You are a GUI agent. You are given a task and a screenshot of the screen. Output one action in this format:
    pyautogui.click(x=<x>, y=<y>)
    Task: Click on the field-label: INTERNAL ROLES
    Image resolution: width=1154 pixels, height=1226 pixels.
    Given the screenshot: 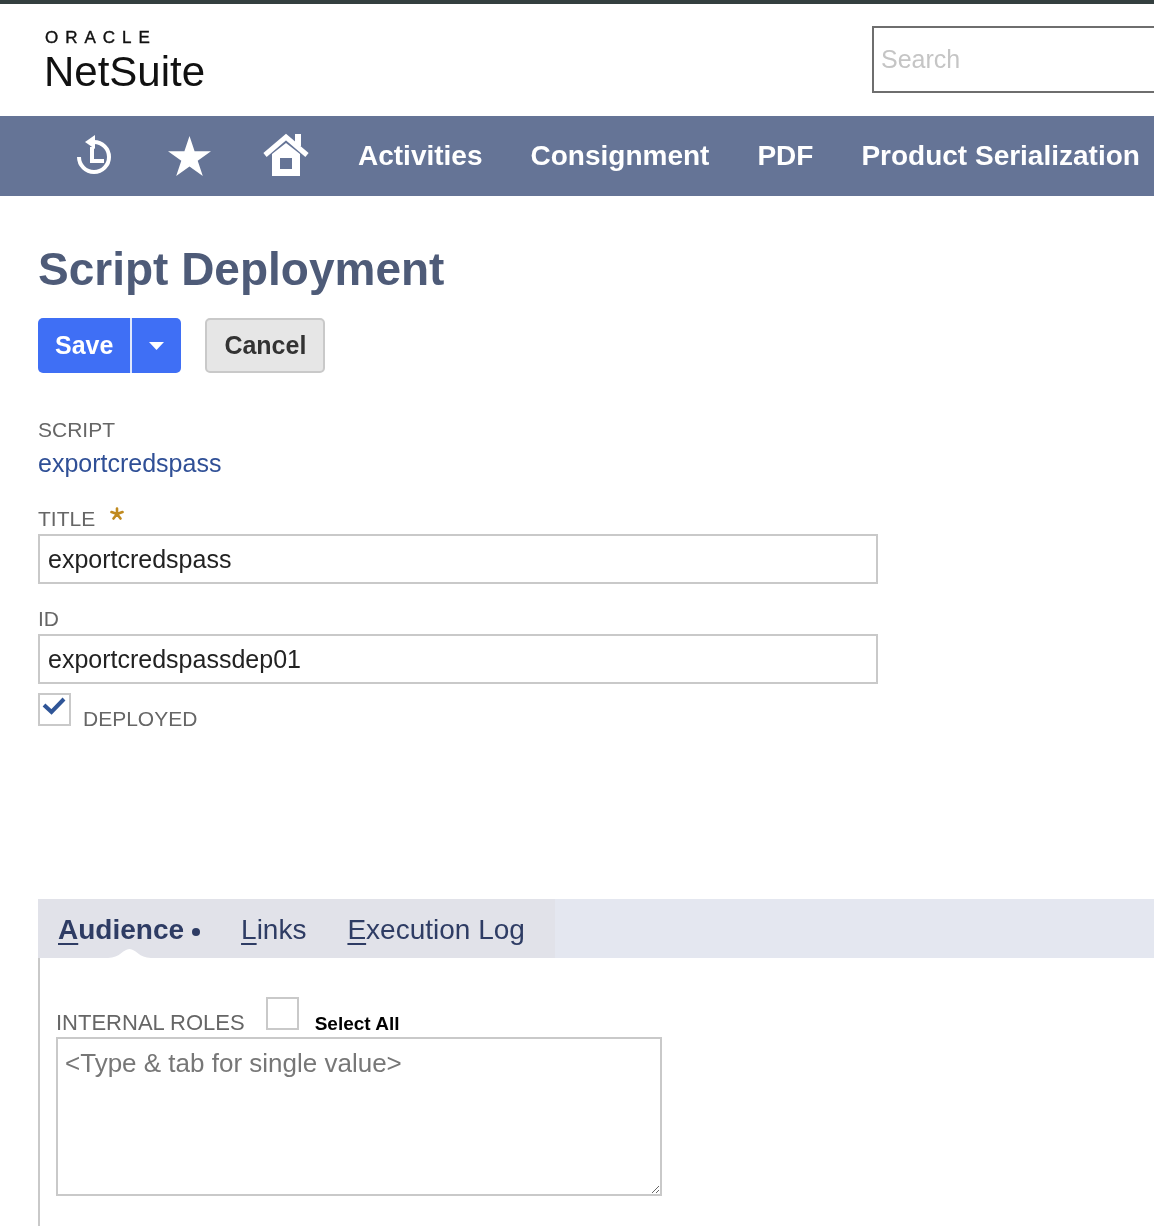 What is the action you would take?
    pyautogui.click(x=150, y=1023)
    